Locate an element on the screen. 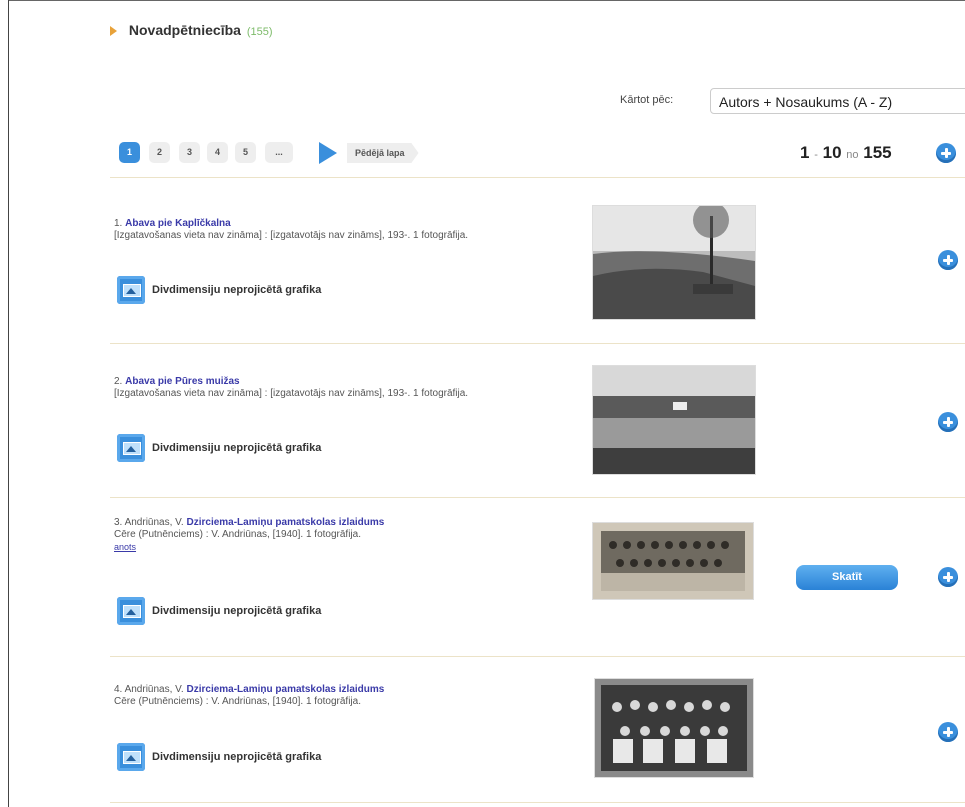 The height and width of the screenshot is (807, 965). range-total: 155 is located at coordinates (877, 152).